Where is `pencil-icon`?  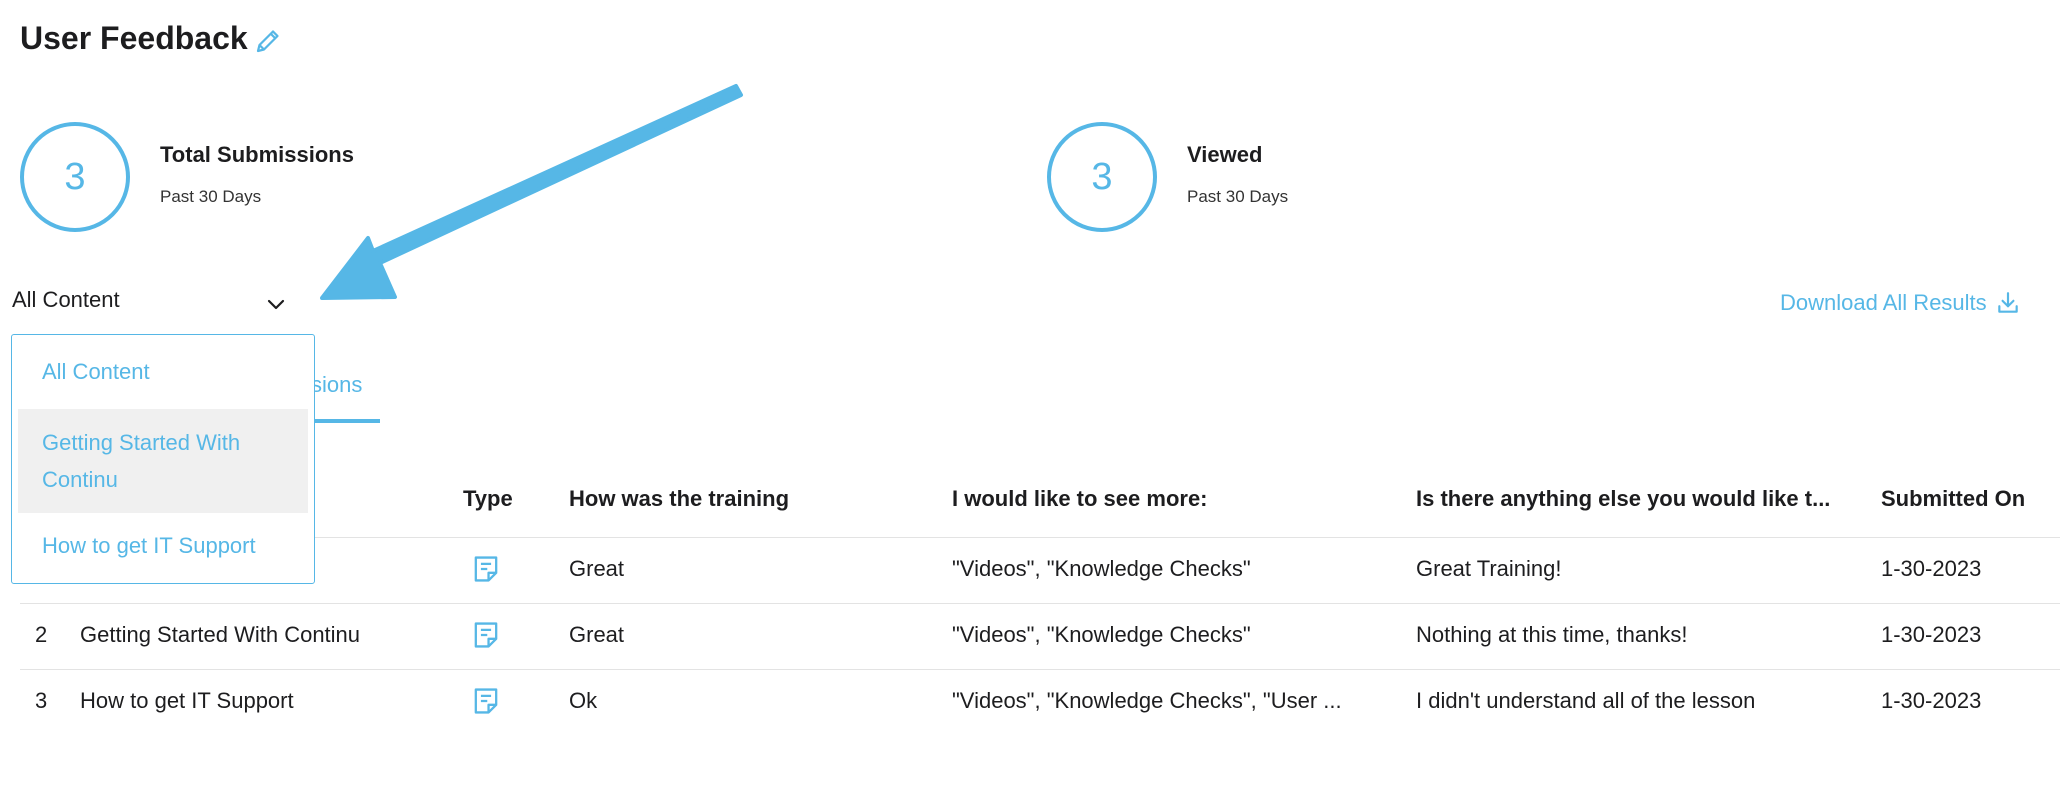
pencil-icon is located at coordinates (268, 41).